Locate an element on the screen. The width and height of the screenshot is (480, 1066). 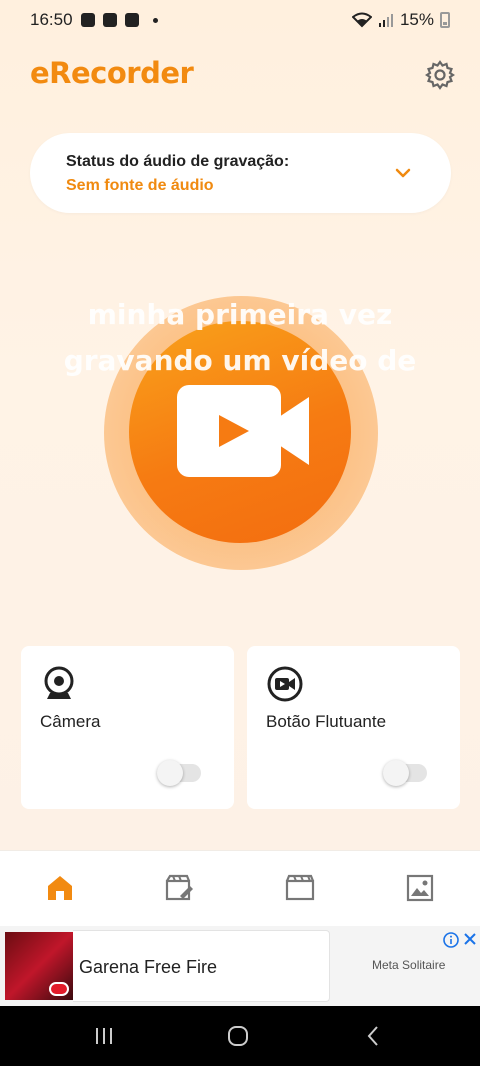
system-navigation-bar is located at coordinates (240, 1036).